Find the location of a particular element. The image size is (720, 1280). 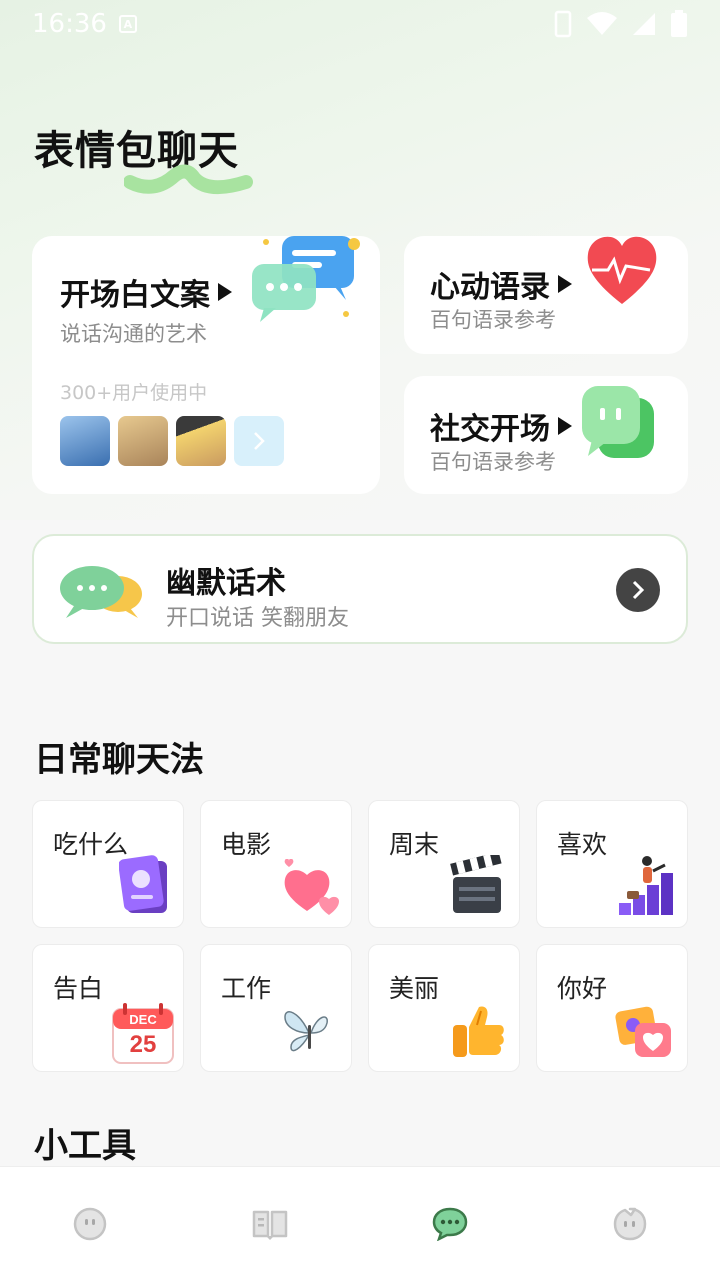

nav-profile is located at coordinates (630, 1224).